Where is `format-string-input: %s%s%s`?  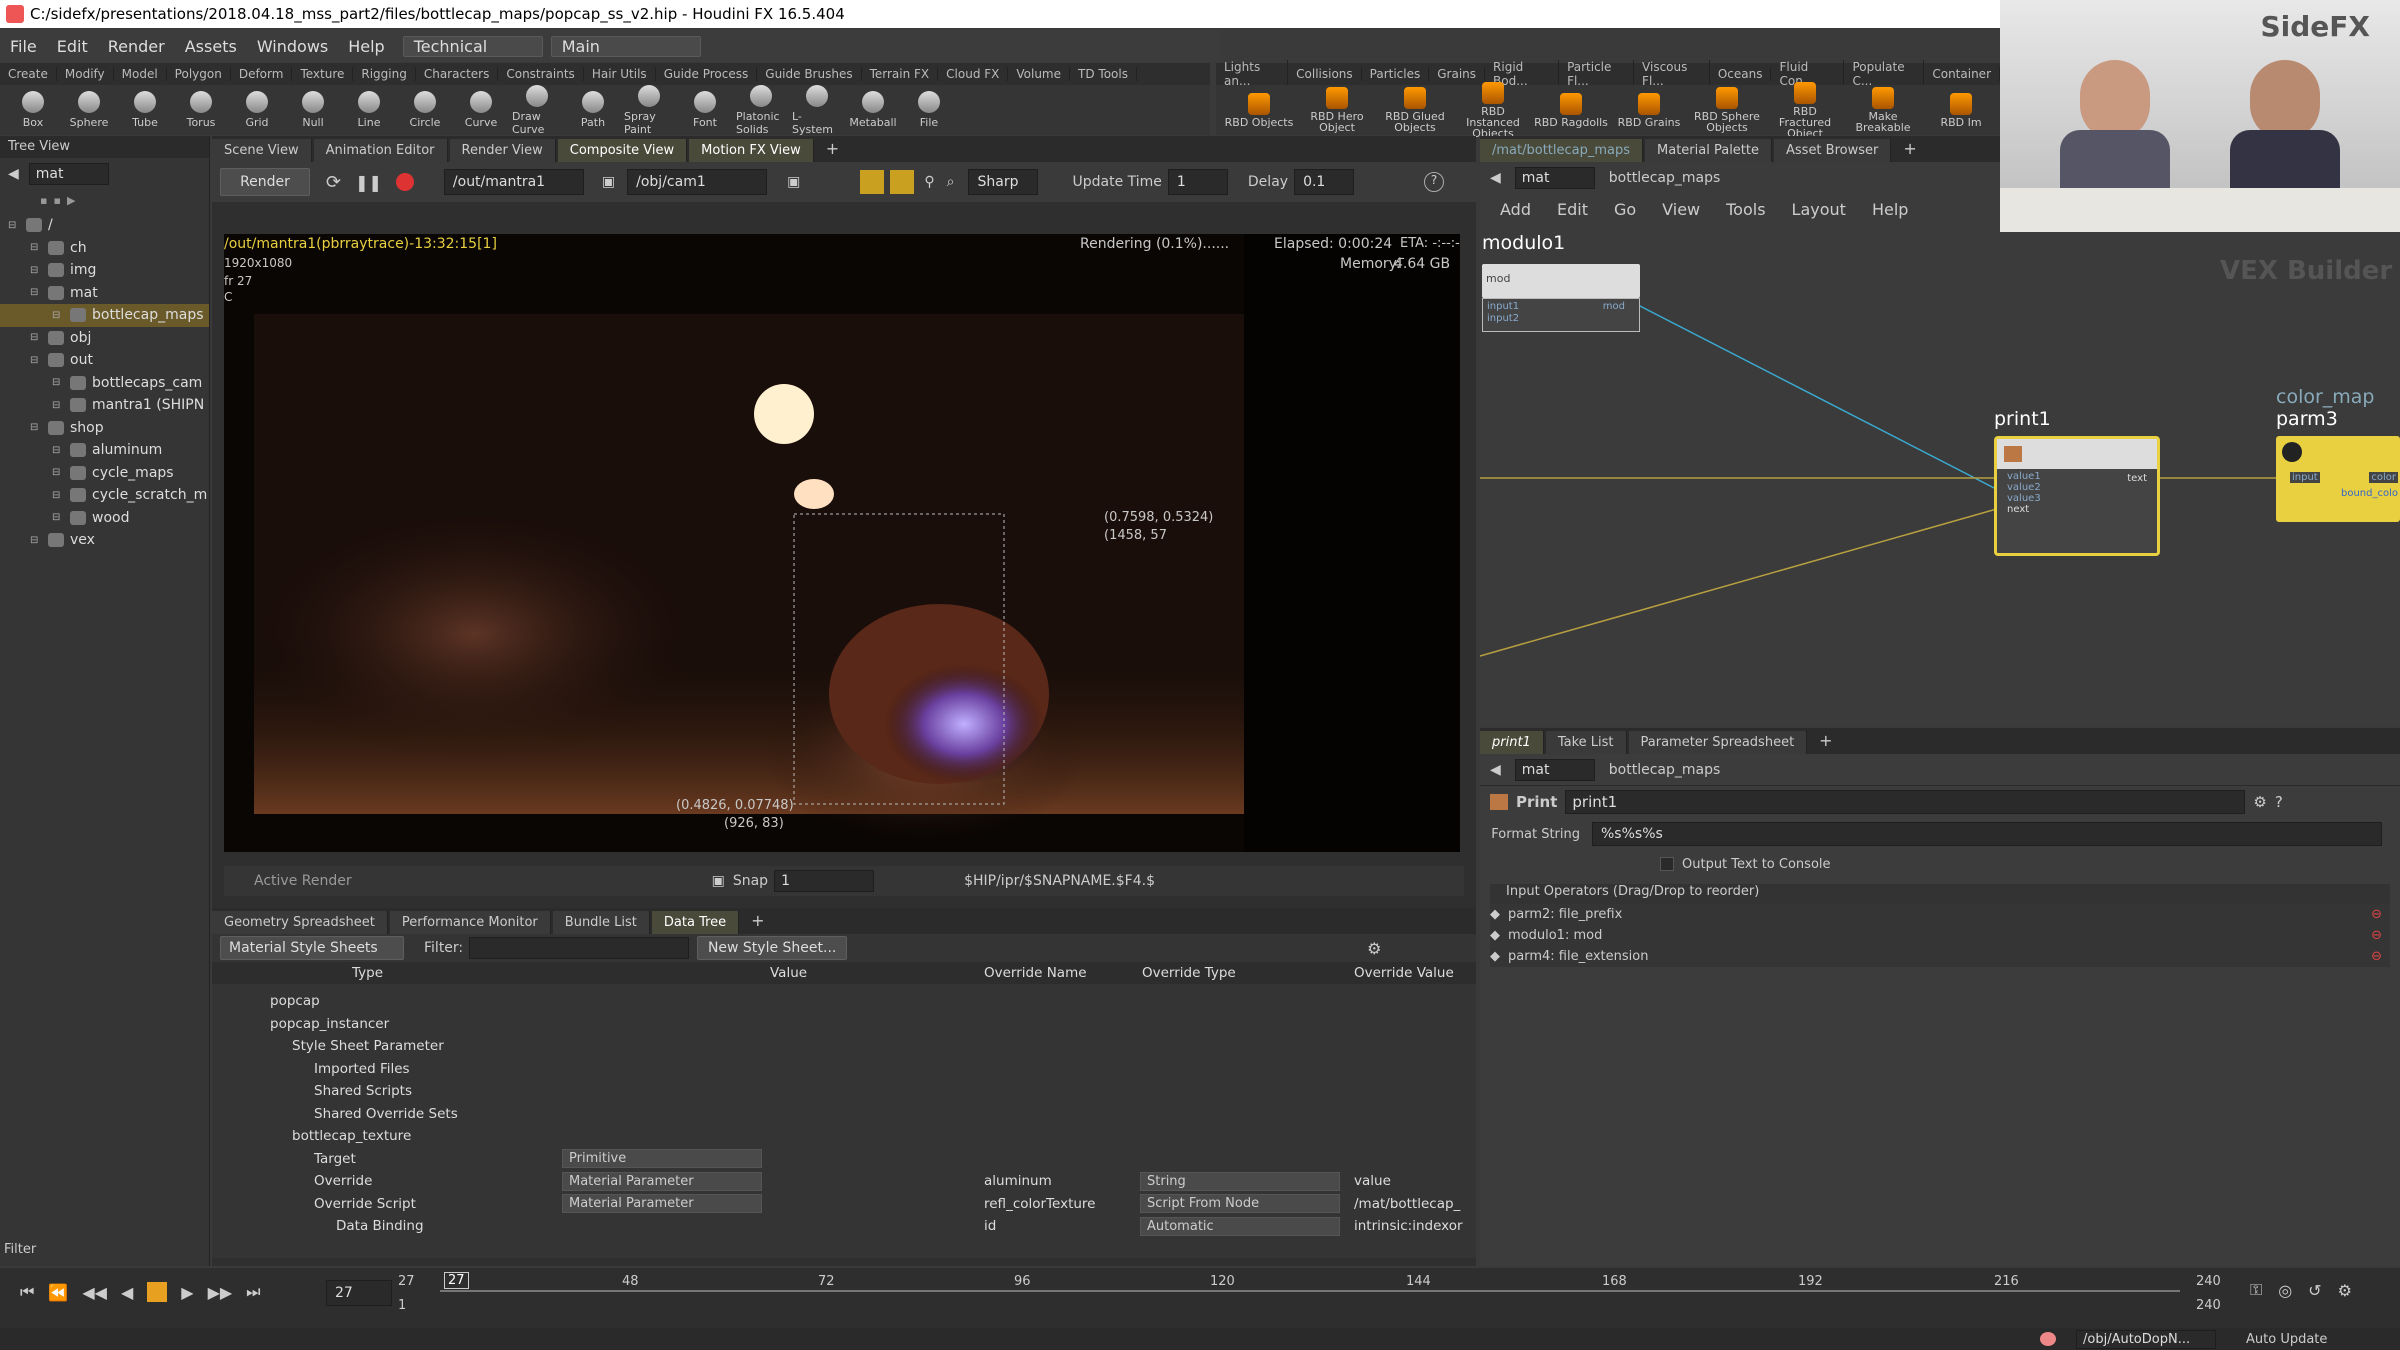
format-string-input: %s%s%s is located at coordinates (1987, 834).